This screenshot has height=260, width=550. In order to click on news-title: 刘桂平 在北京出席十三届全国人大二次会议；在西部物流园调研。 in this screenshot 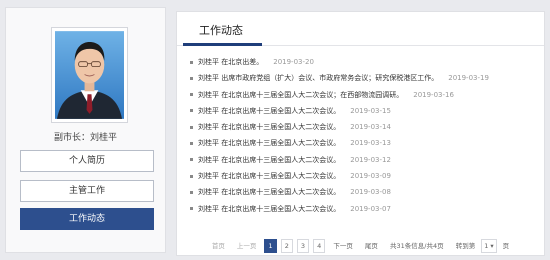, I will do `click(300, 95)`.